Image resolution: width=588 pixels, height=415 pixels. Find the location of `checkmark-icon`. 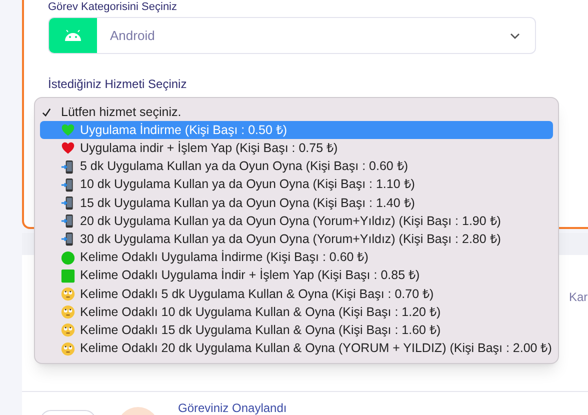

checkmark-icon is located at coordinates (46, 112).